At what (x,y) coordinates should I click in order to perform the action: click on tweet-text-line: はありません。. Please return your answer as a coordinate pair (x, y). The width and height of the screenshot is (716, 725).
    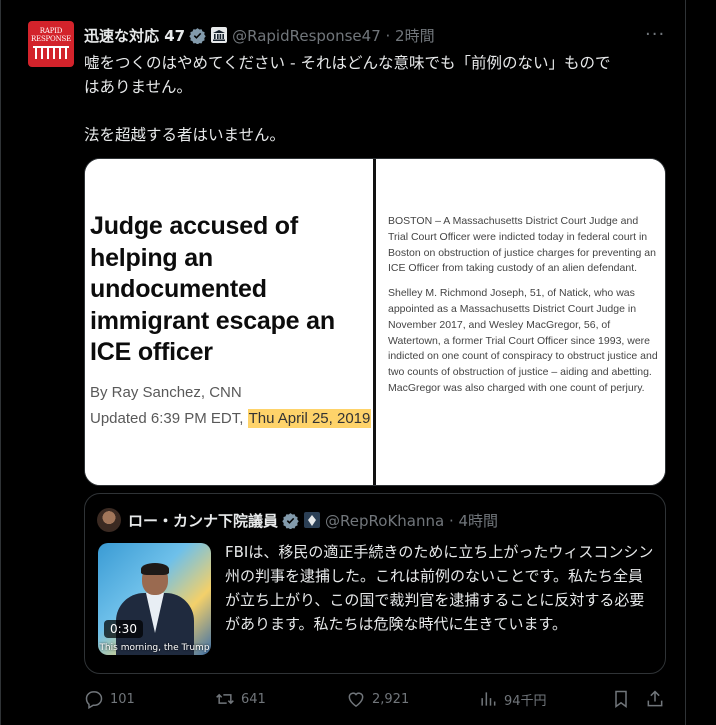
    Looking at the image, I should click on (138, 87).